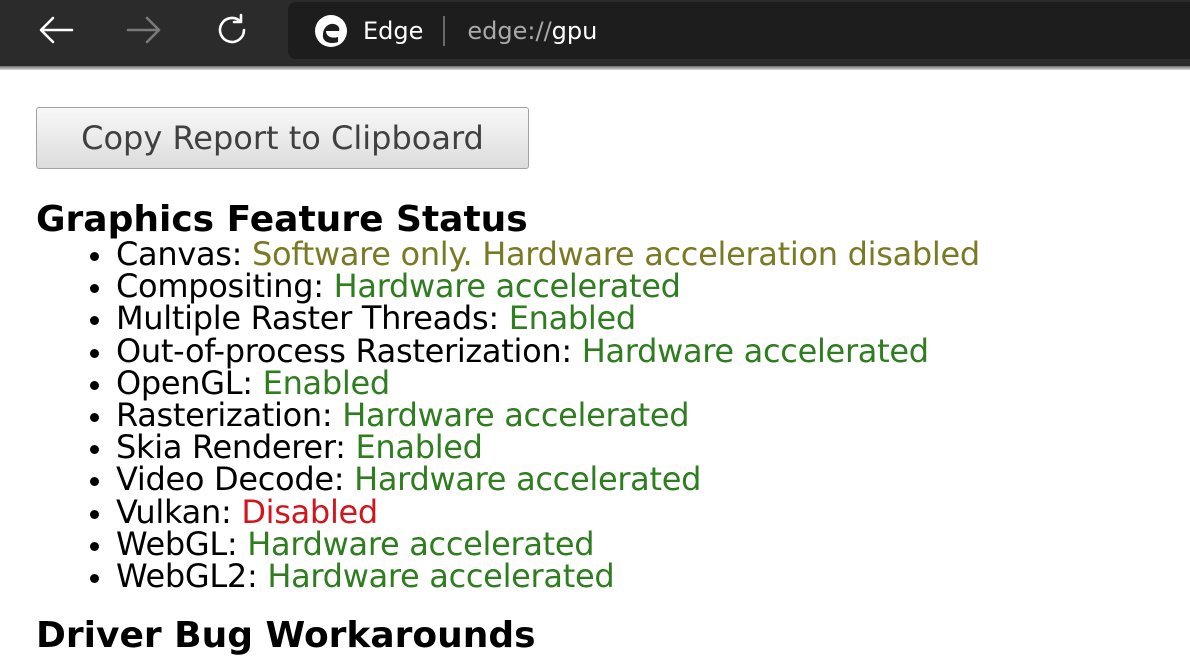  I want to click on url-text: edge://gpu, so click(532, 31).